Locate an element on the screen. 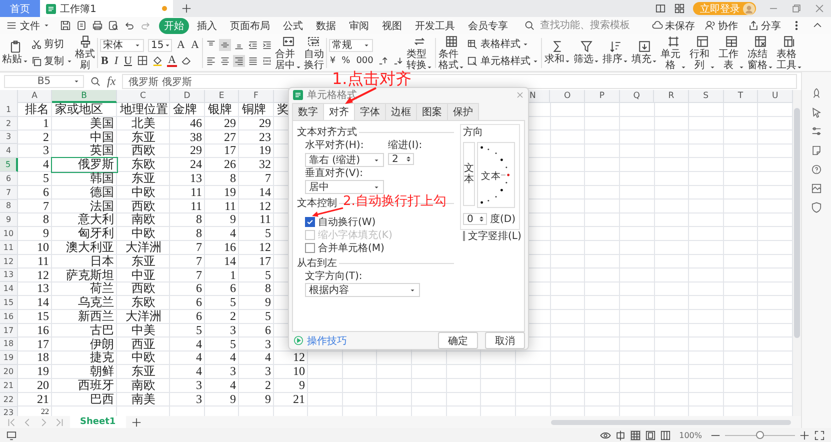 The width and height of the screenshot is (831, 442). row-header: 12 is located at coordinates (9, 261).